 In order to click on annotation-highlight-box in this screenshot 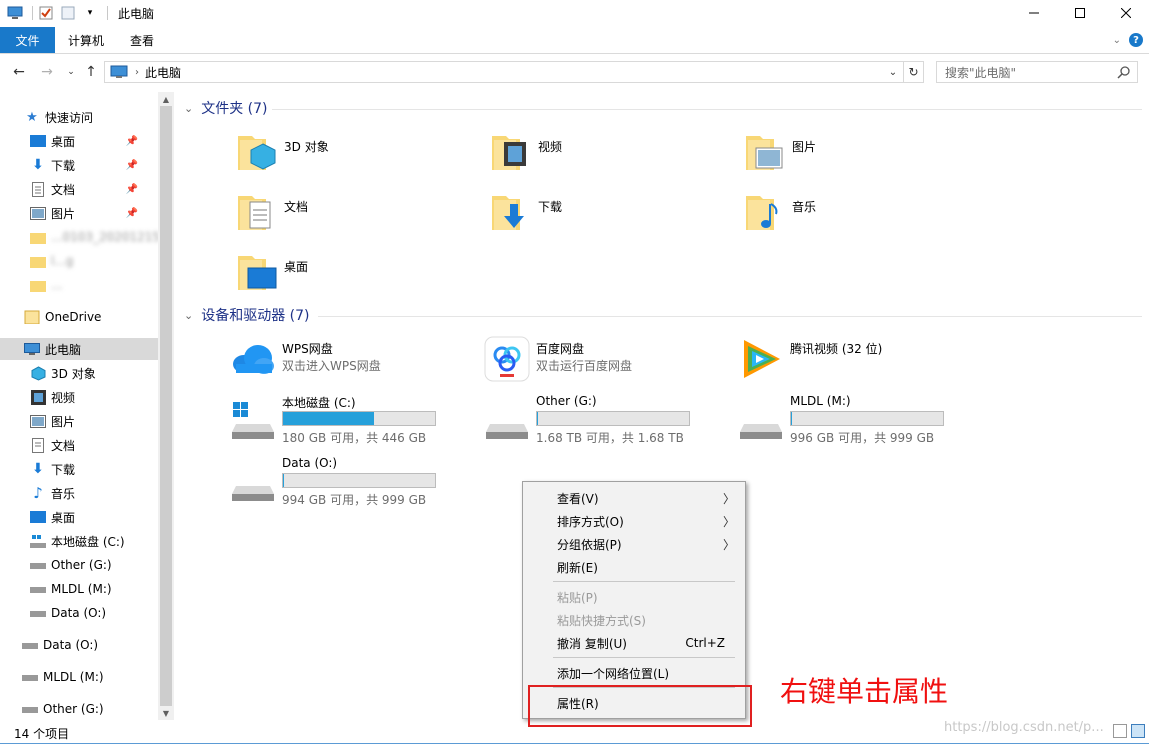, I will do `click(640, 706)`.